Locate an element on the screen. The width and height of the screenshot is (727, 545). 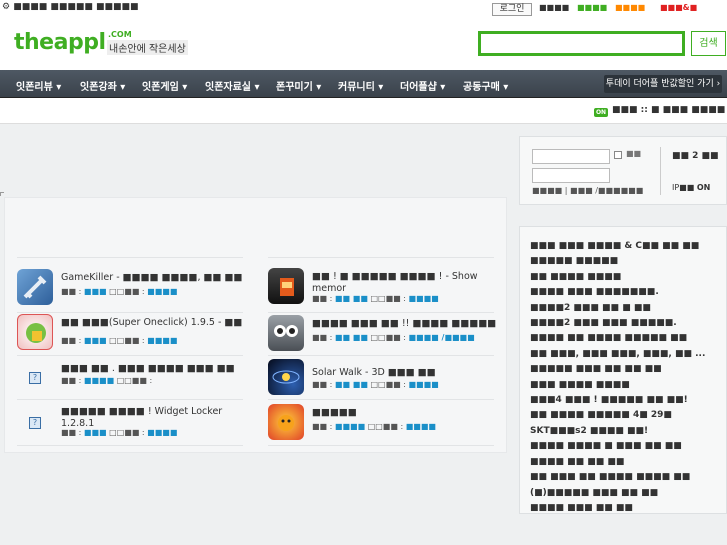
owl-icon is located at coordinates (286, 333).